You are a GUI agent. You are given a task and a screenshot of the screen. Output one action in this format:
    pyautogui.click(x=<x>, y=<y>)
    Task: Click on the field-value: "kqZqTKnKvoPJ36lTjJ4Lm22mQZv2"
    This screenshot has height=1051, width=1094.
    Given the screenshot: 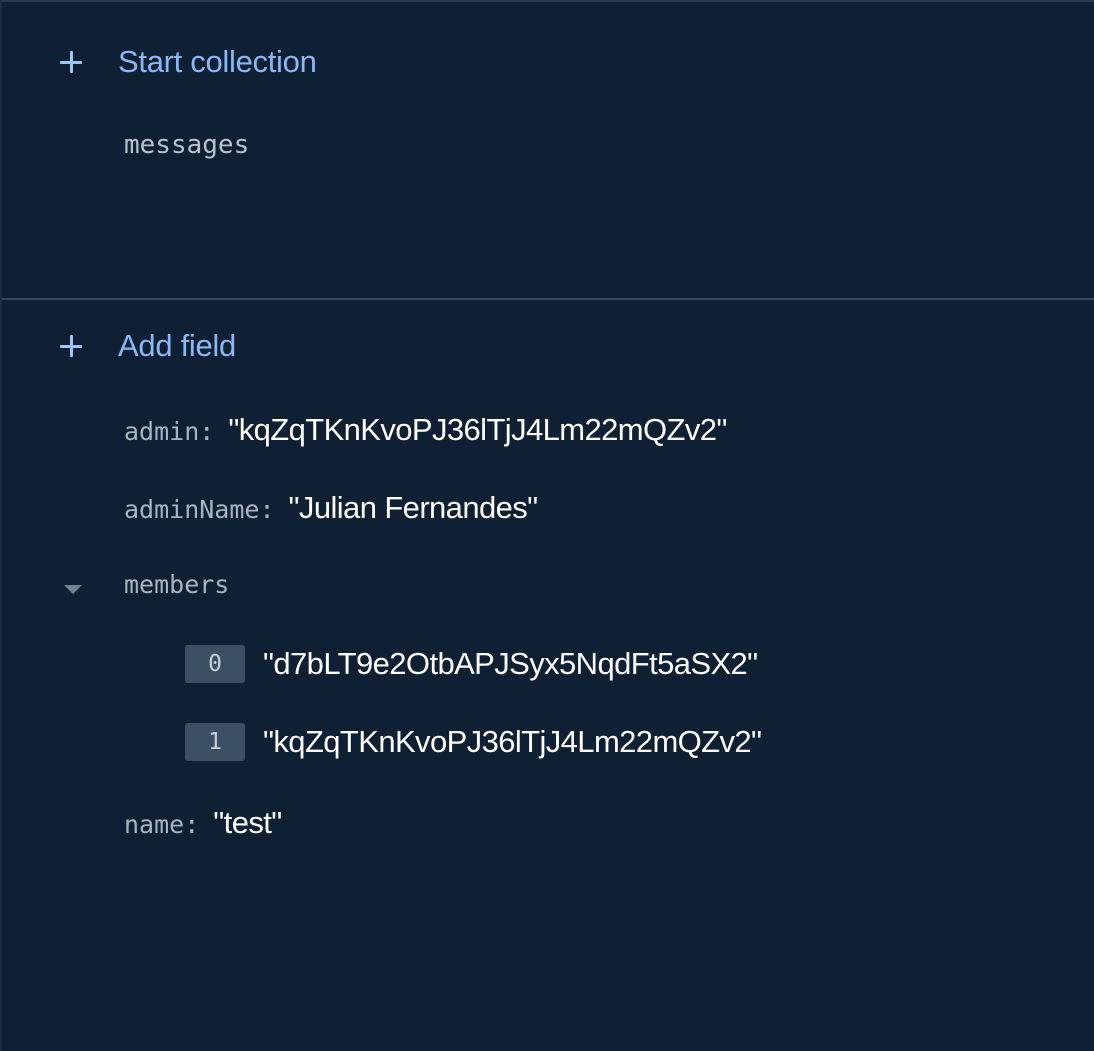 What is the action you would take?
    pyautogui.click(x=477, y=429)
    